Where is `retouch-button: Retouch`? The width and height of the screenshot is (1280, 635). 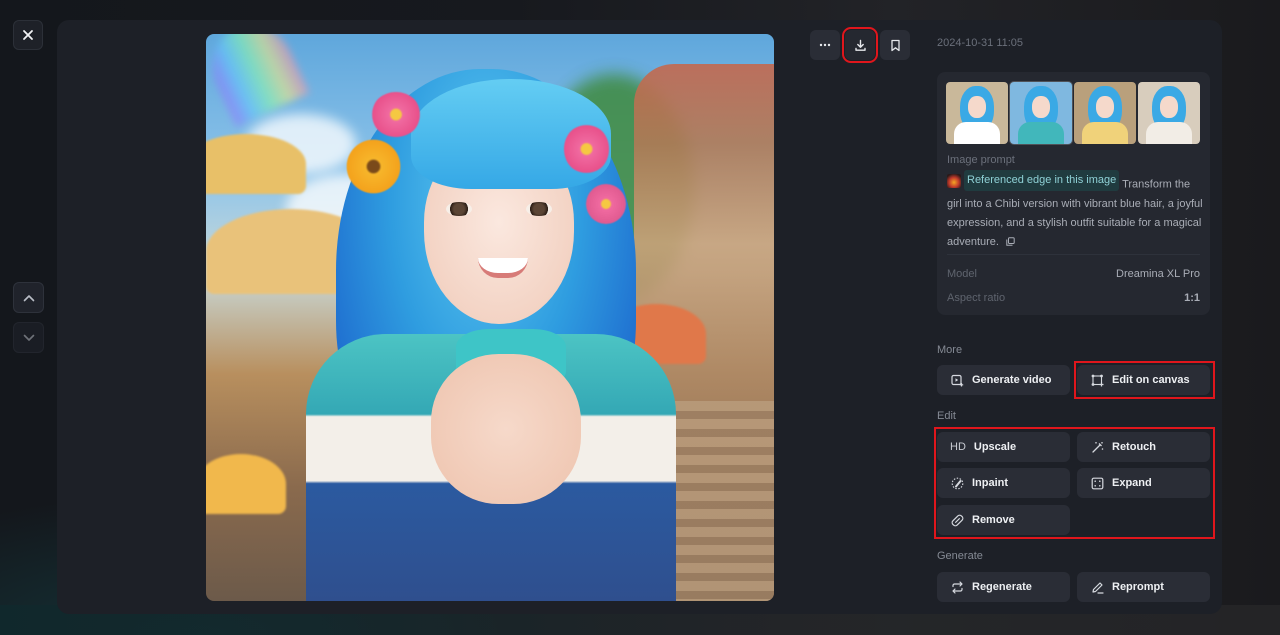
retouch-button: Retouch is located at coordinates (1143, 447).